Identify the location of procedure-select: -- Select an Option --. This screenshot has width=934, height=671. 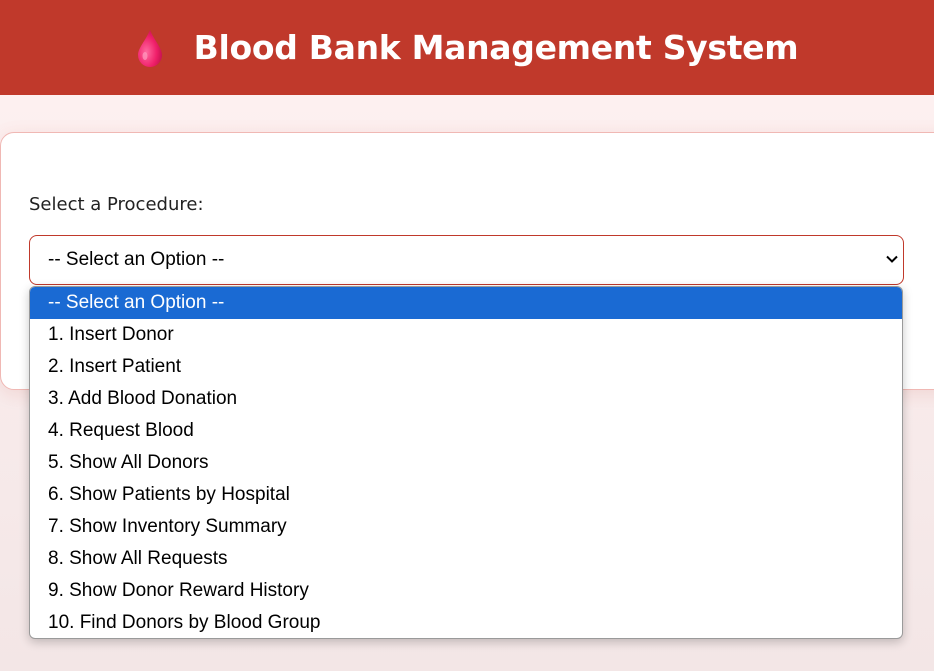
(466, 260).